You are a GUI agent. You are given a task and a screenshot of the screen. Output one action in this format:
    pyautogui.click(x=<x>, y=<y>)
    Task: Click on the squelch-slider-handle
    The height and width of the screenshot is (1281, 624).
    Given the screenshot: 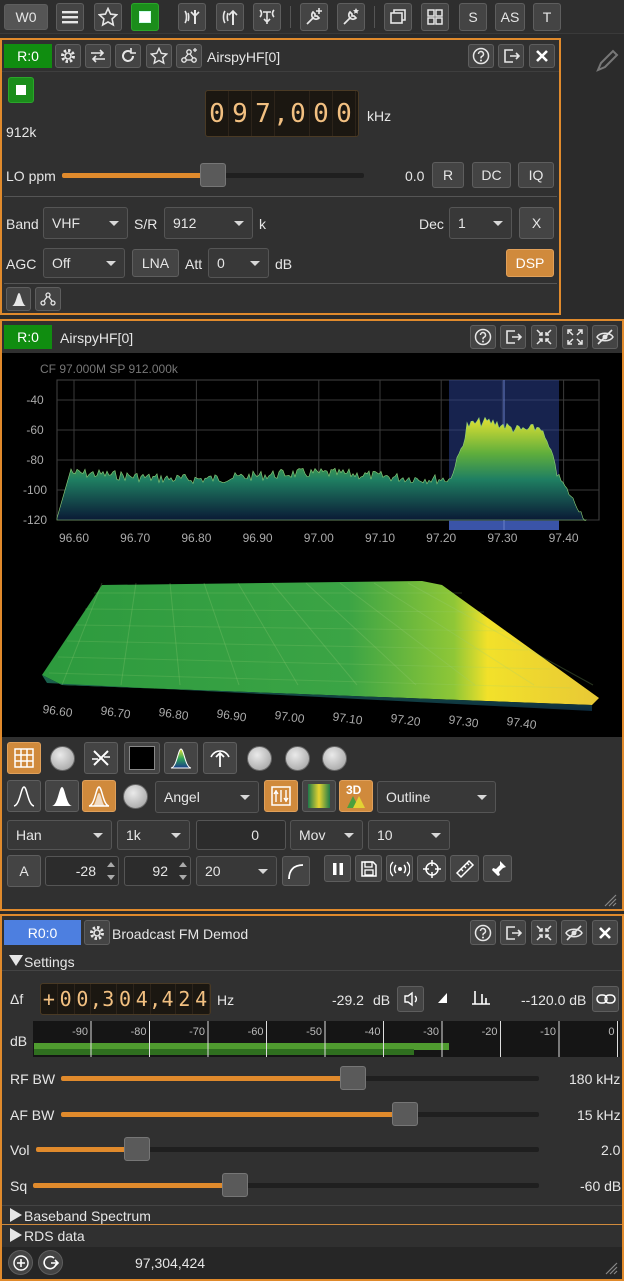 What is the action you would take?
    pyautogui.click(x=235, y=1185)
    